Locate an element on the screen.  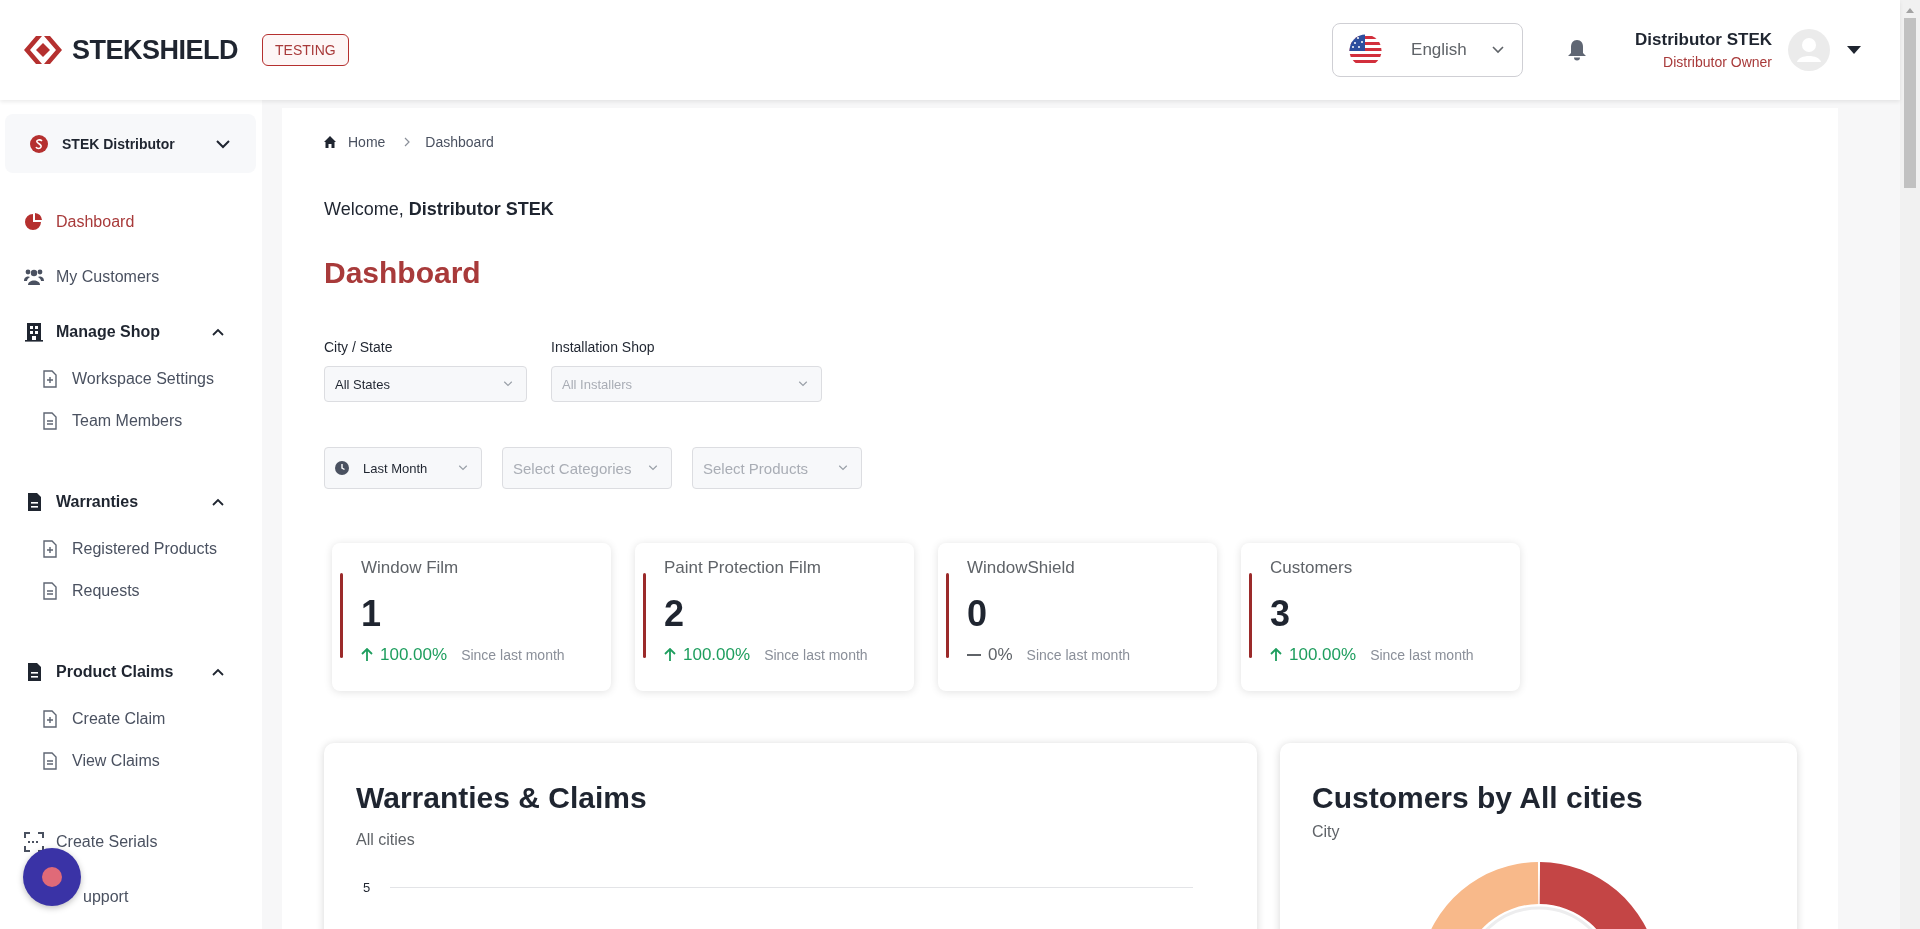
stat-label: Window Film is located at coordinates (410, 568).